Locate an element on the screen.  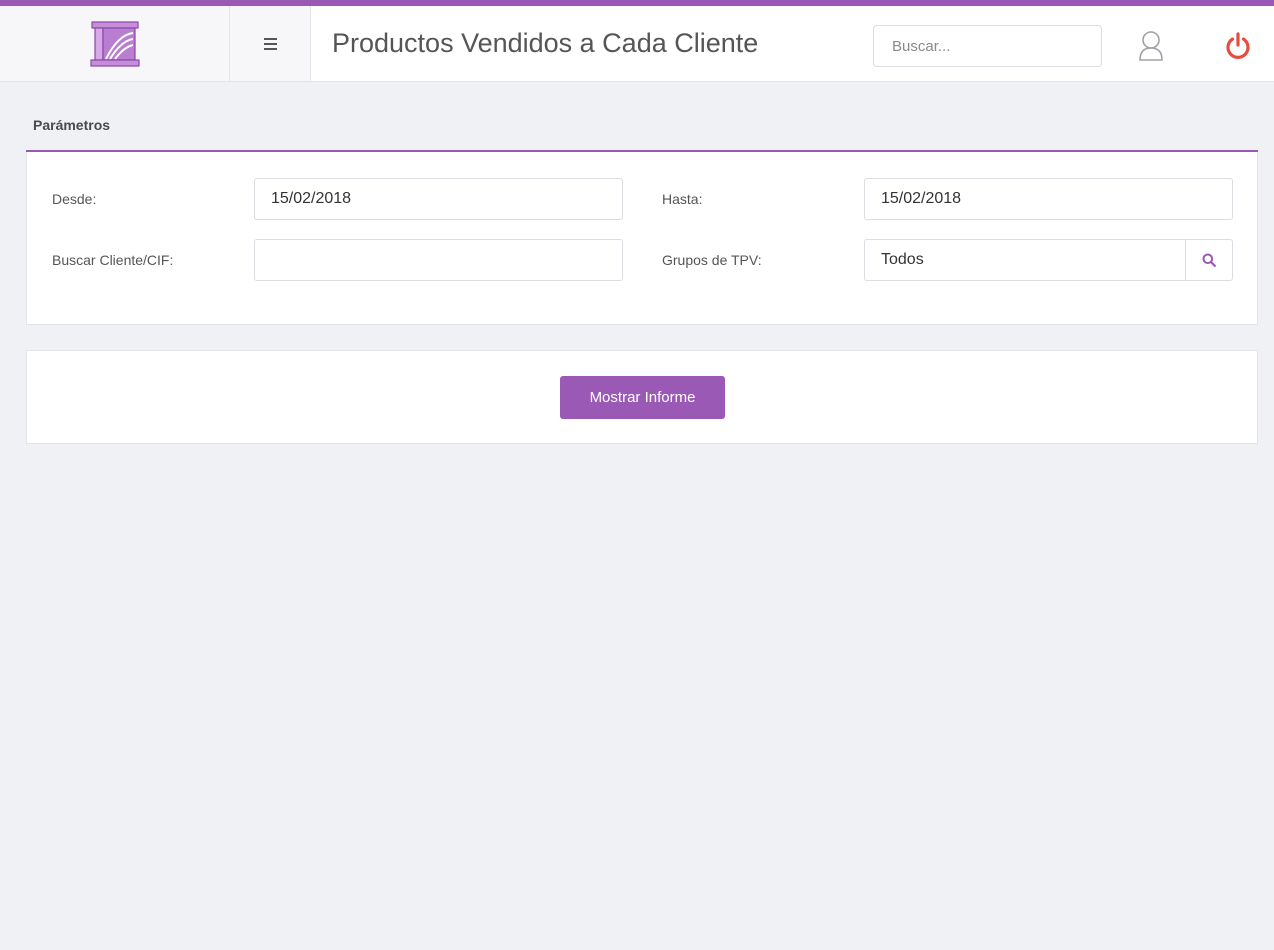
grupos-search-button is located at coordinates (1209, 260).